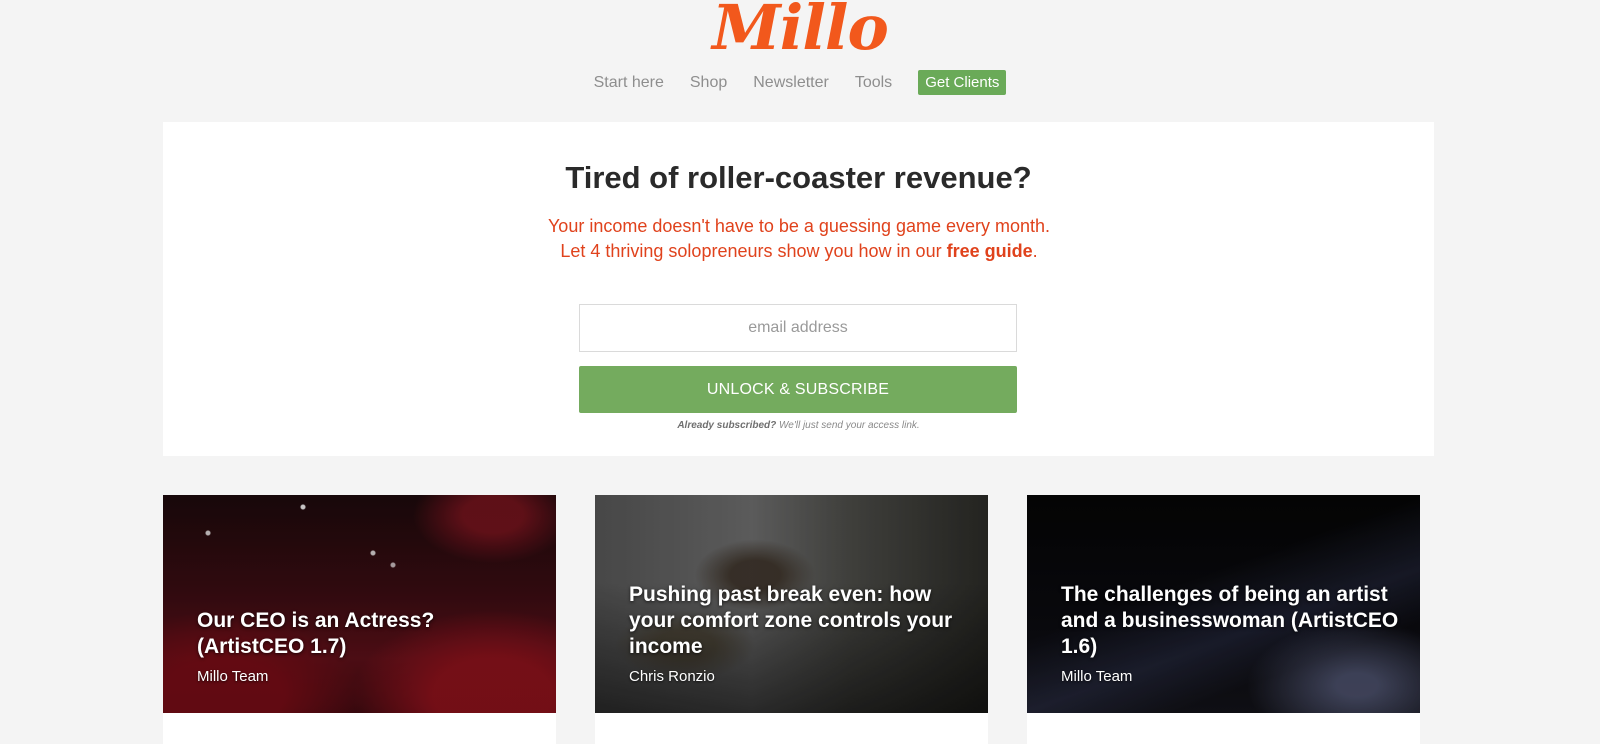 The image size is (1600, 744). I want to click on email-input, so click(798, 328).